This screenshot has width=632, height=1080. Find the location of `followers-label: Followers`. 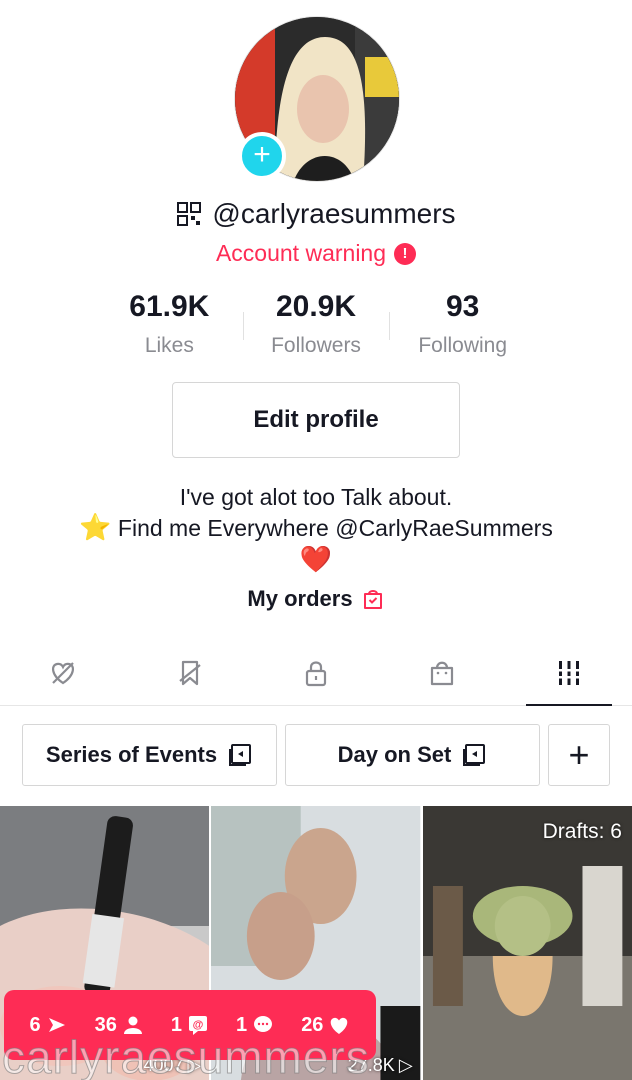

followers-label: Followers is located at coordinates (316, 346).